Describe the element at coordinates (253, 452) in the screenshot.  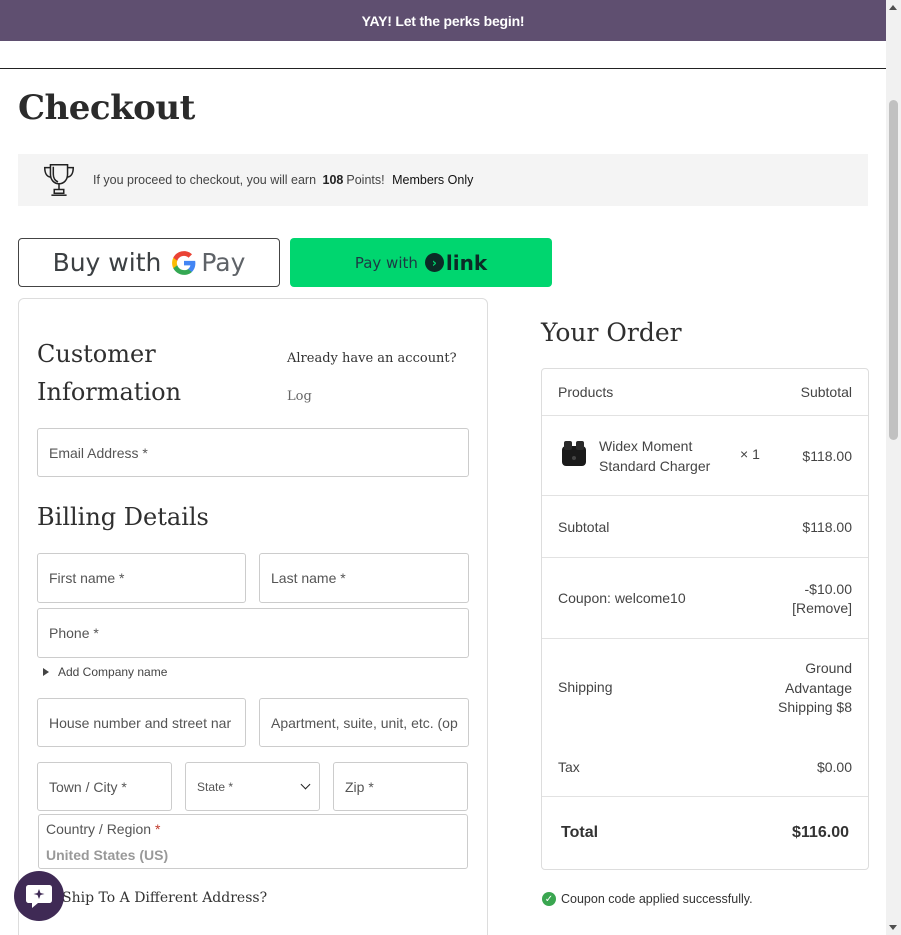
I see `email-field: Email Address *` at that location.